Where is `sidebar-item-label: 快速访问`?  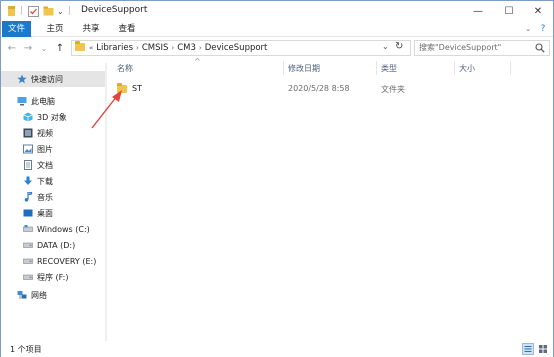 sidebar-item-label: 快速访问 is located at coordinates (47, 79).